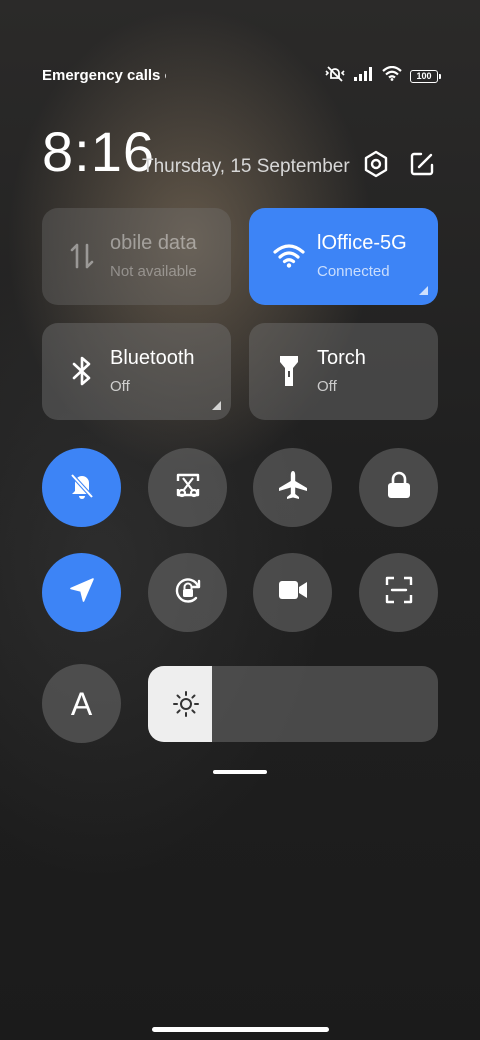 This screenshot has height=1040, width=480. I want to click on airplane-mode-toggle, so click(292, 487).